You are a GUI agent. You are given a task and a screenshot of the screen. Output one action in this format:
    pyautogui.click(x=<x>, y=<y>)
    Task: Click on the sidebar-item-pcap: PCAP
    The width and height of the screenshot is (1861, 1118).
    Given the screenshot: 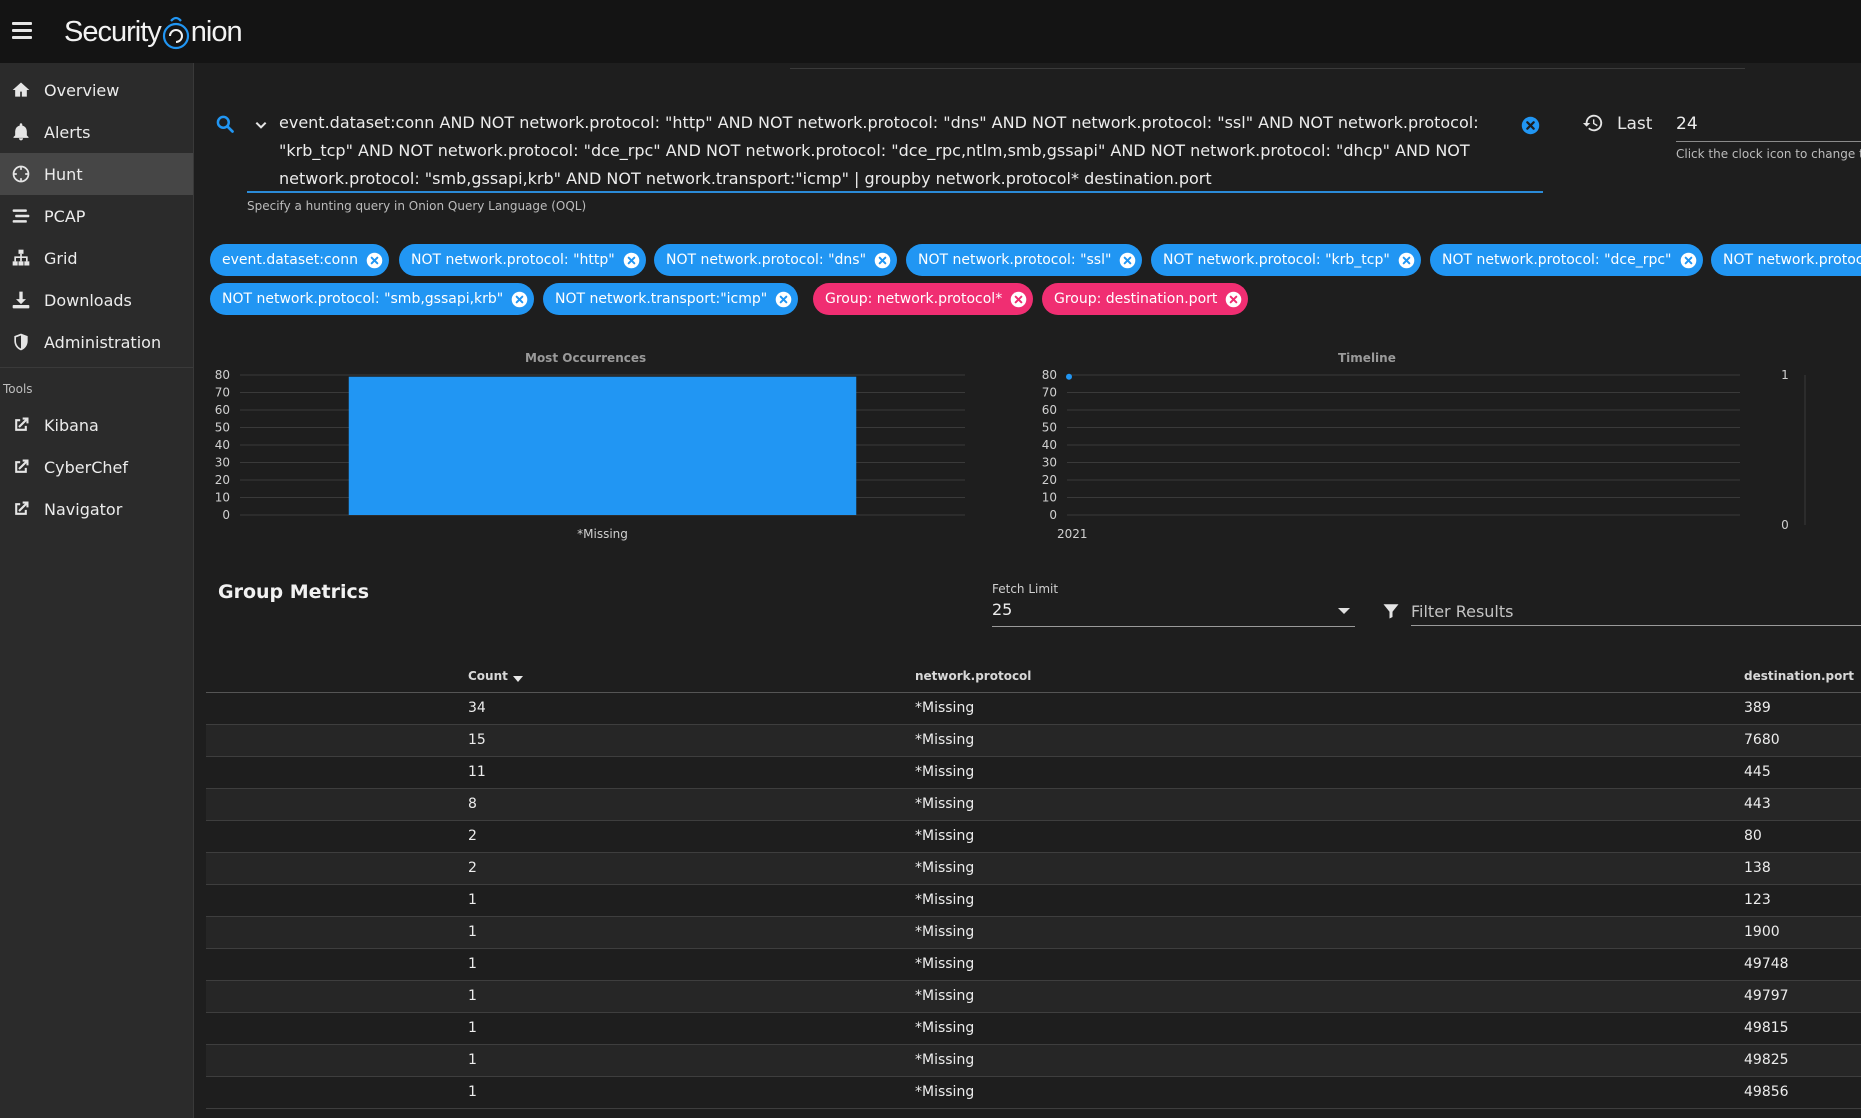 What is the action you would take?
    pyautogui.click(x=96, y=216)
    